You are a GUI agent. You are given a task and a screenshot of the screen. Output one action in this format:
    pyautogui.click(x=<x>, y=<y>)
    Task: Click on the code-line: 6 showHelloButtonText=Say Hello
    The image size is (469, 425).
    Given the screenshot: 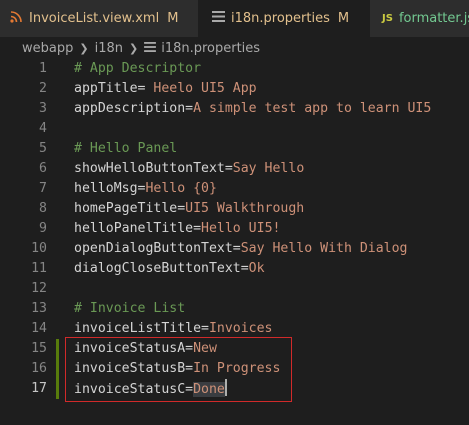 What is the action you would take?
    pyautogui.click(x=234, y=169)
    